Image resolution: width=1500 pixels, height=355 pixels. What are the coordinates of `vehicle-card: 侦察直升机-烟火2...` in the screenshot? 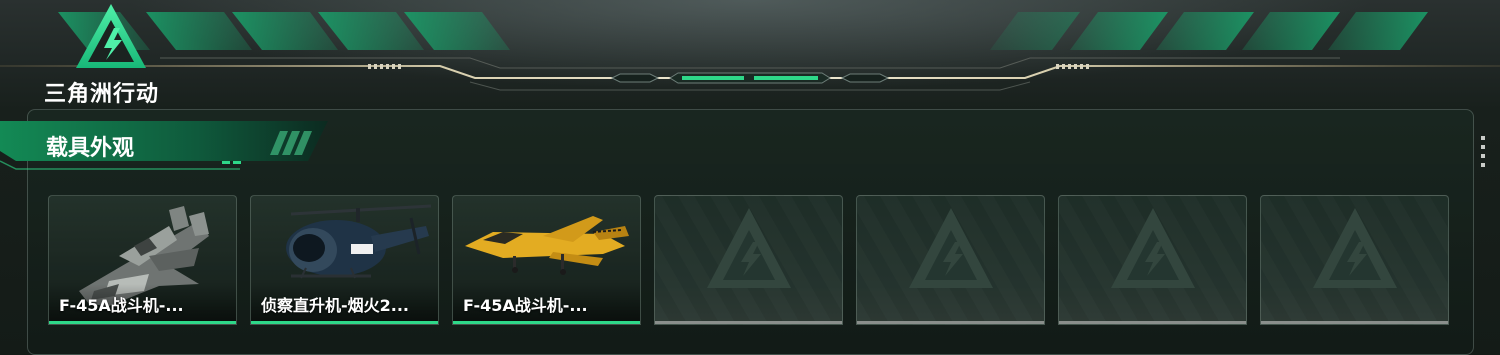 It's located at (344, 260).